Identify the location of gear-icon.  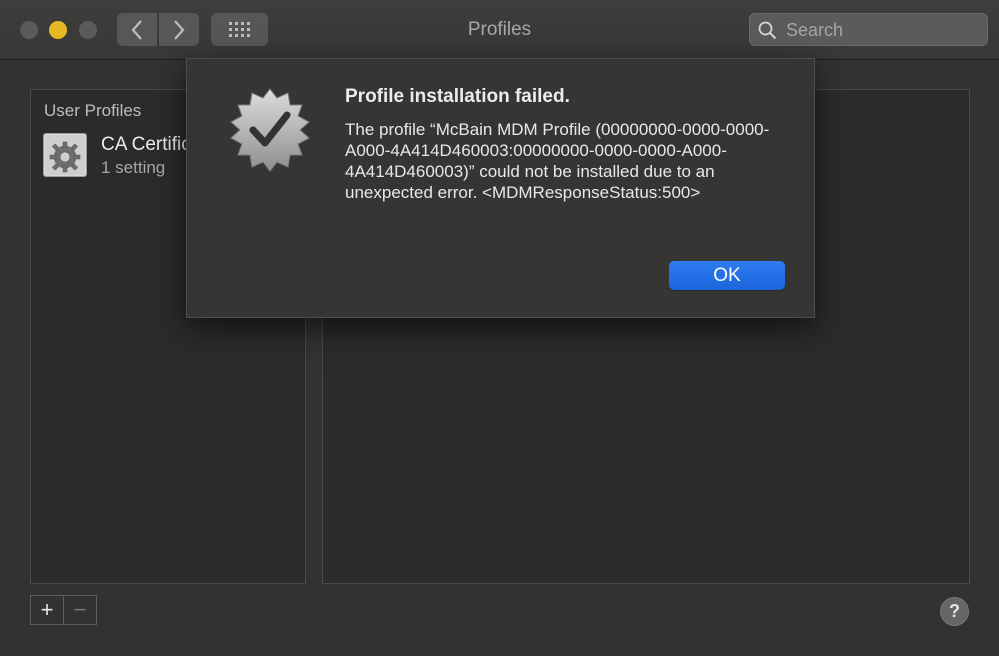
(65, 155).